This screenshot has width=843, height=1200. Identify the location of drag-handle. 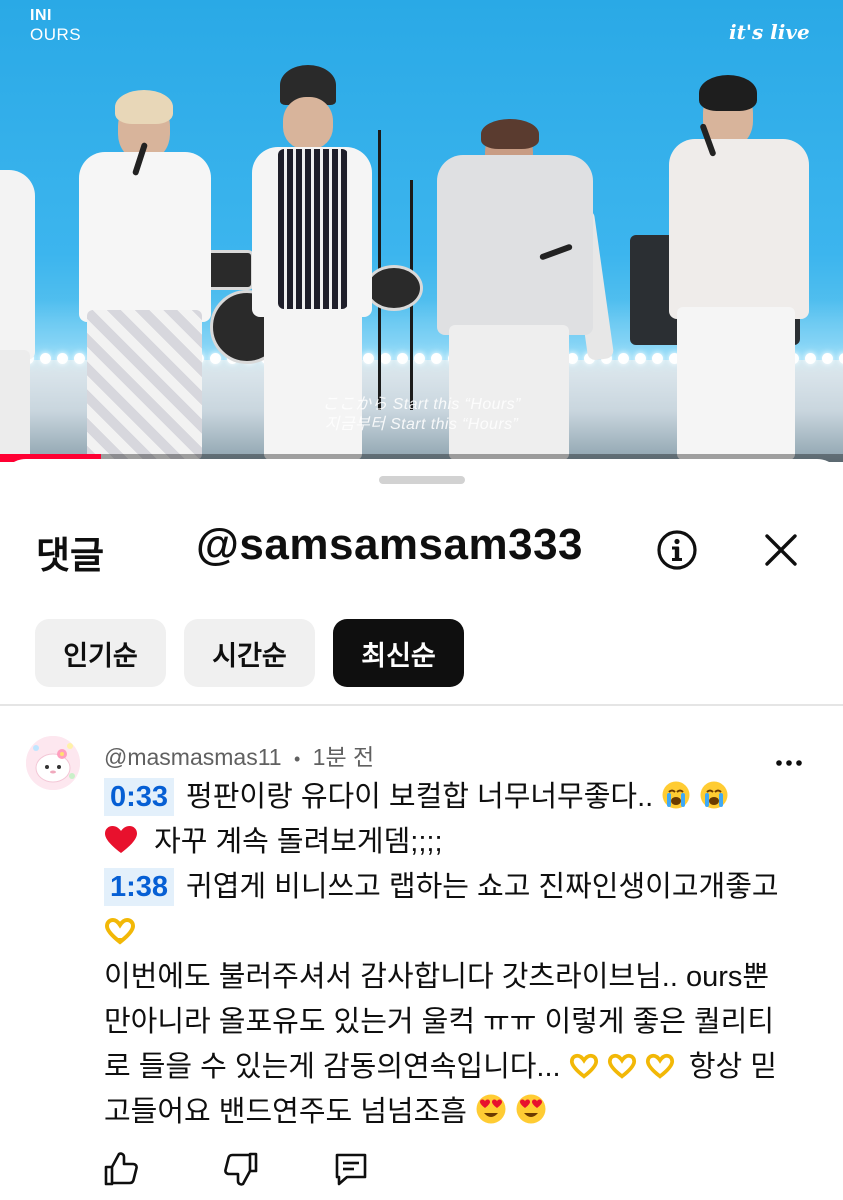
(422, 480).